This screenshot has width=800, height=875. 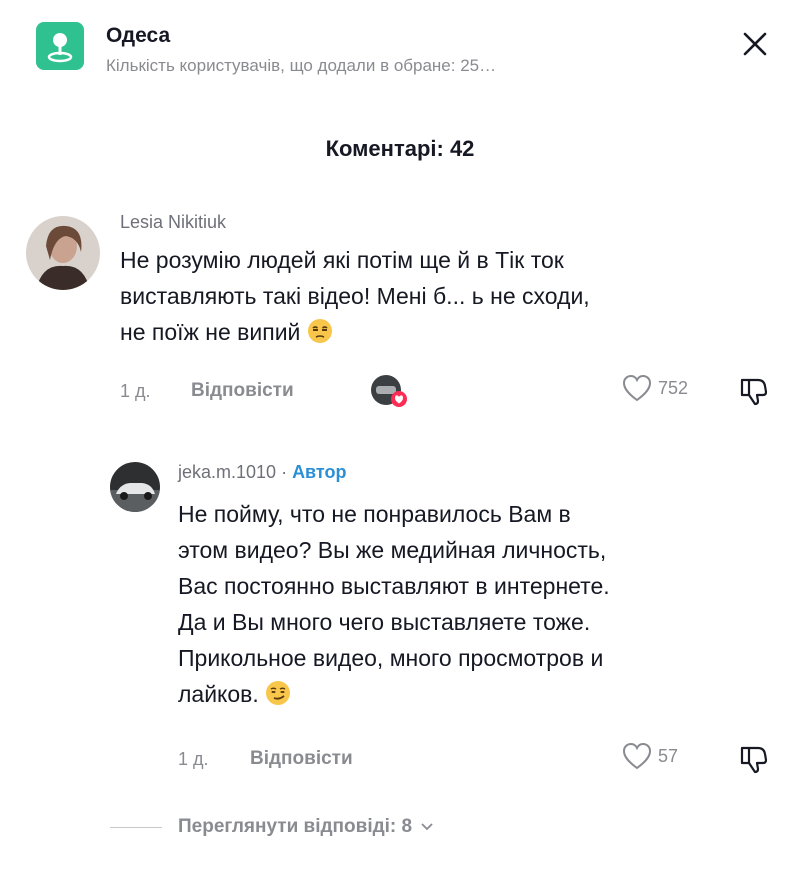 What do you see at coordinates (673, 387) in the screenshot?
I see `like-count: 752` at bounding box center [673, 387].